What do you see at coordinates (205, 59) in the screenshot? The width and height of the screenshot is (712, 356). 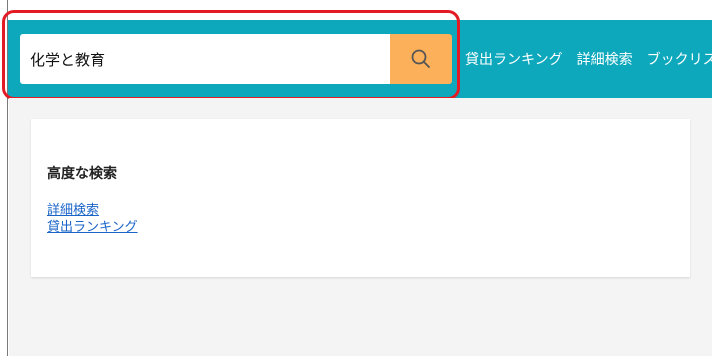 I see `search-input` at bounding box center [205, 59].